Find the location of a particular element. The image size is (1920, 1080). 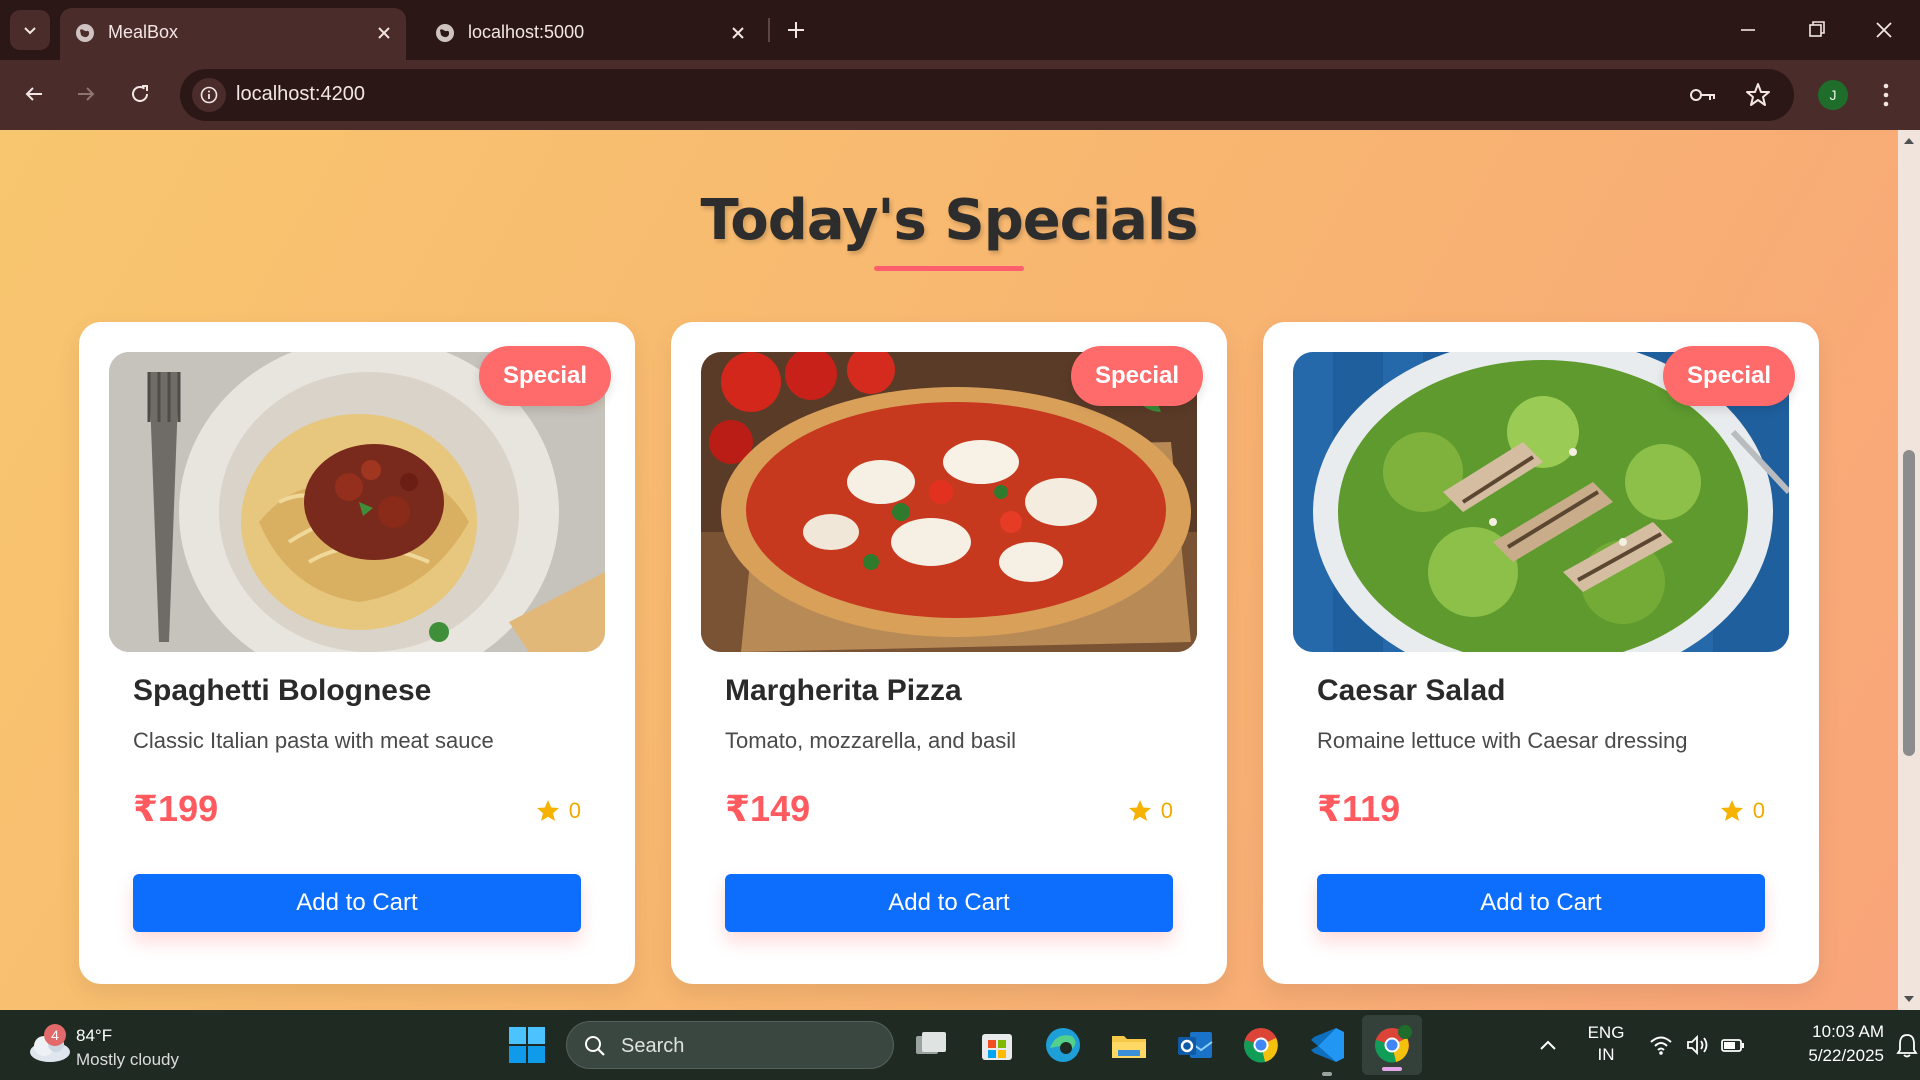

search-icon is located at coordinates (595, 1046).